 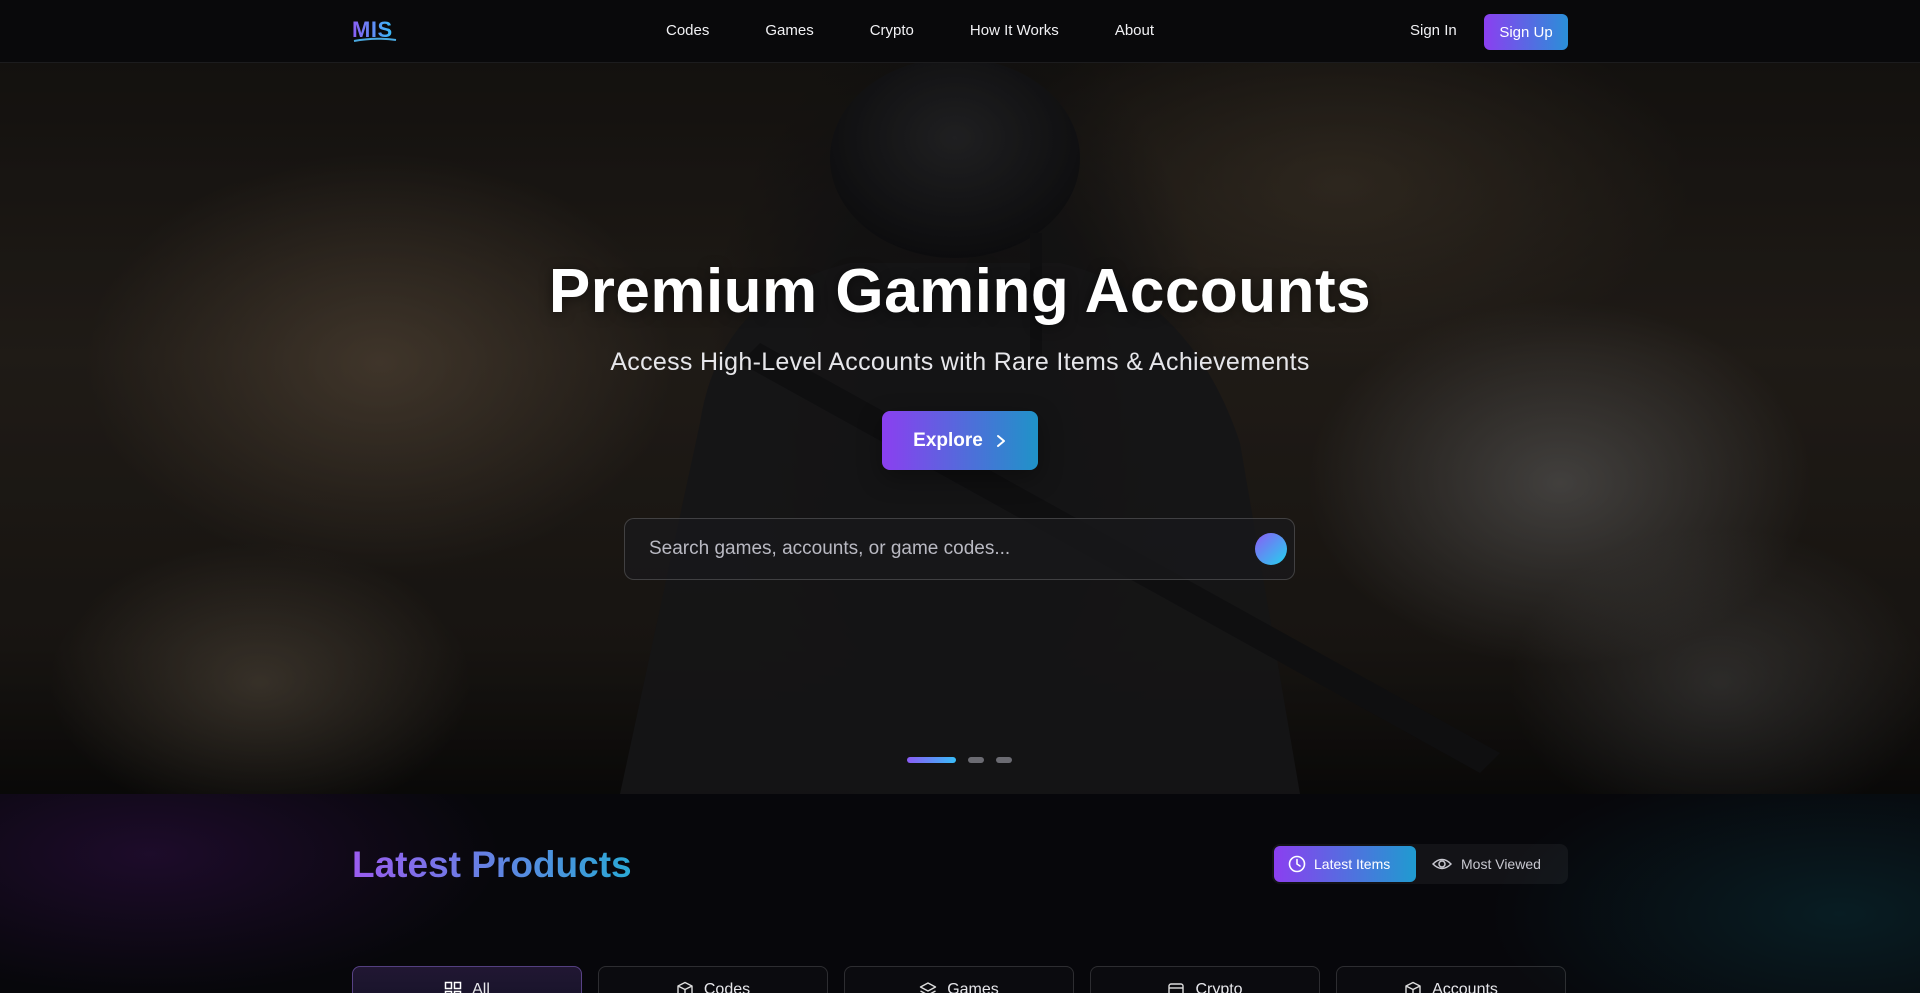 I want to click on logo-swoosh-icon, so click(x=375, y=39).